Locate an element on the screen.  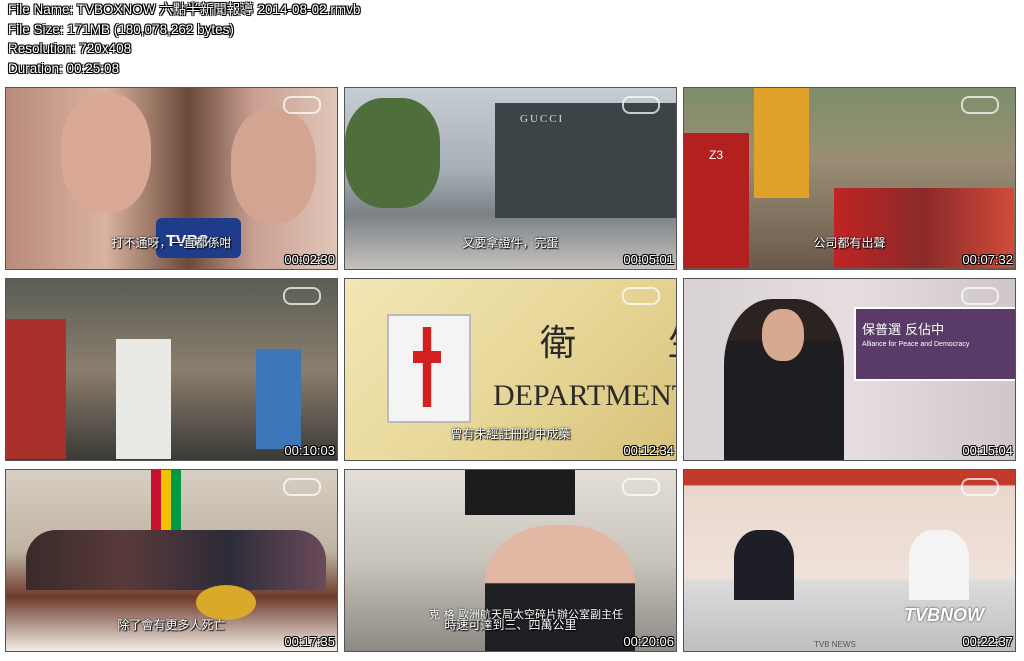
flowers is located at coordinates (226, 602).